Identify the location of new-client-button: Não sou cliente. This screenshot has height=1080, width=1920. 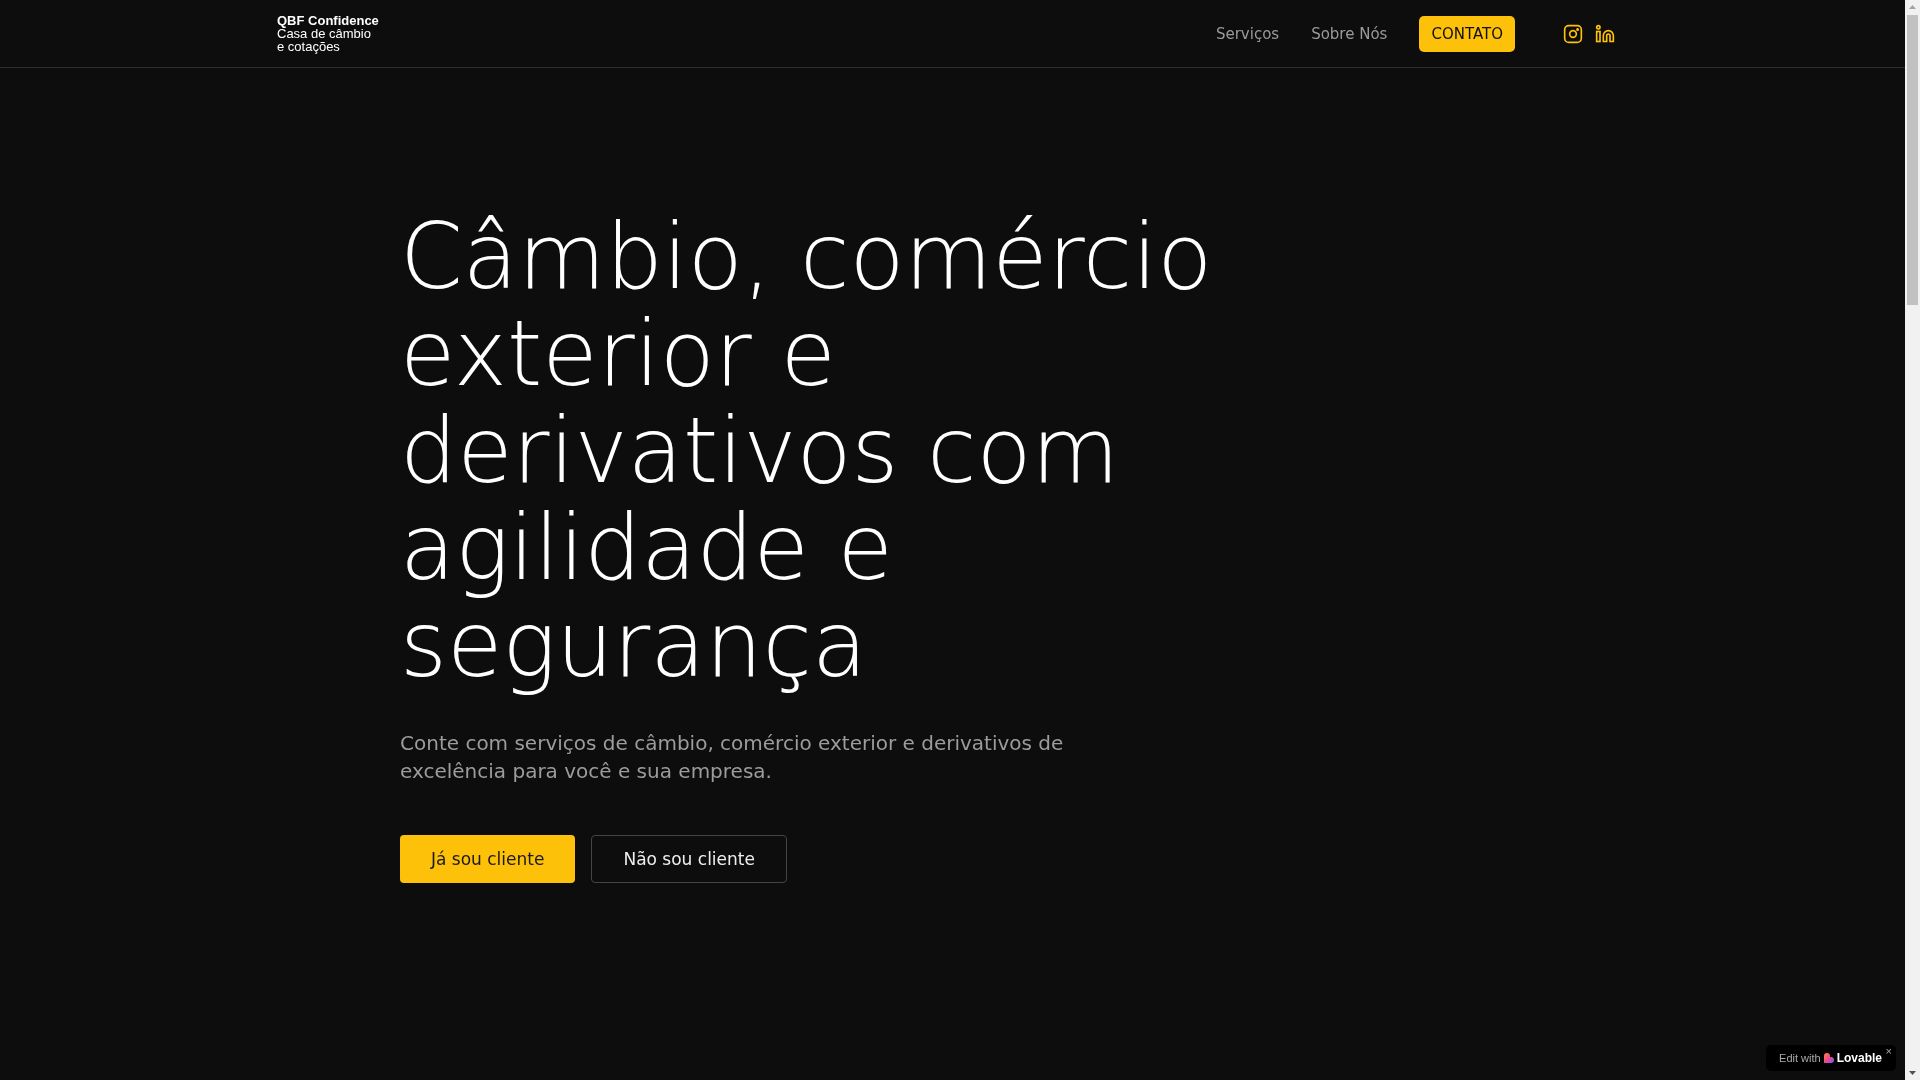
(689, 859).